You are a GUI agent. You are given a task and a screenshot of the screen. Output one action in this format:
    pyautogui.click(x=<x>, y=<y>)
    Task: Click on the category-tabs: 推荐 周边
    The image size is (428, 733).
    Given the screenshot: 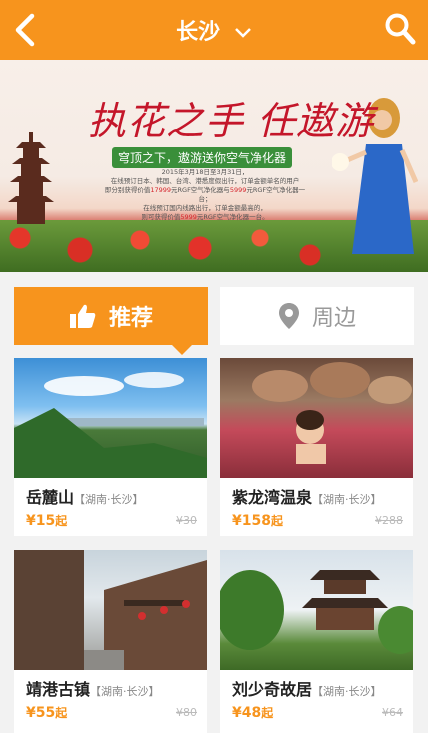 What is the action you would take?
    pyautogui.click(x=214, y=321)
    